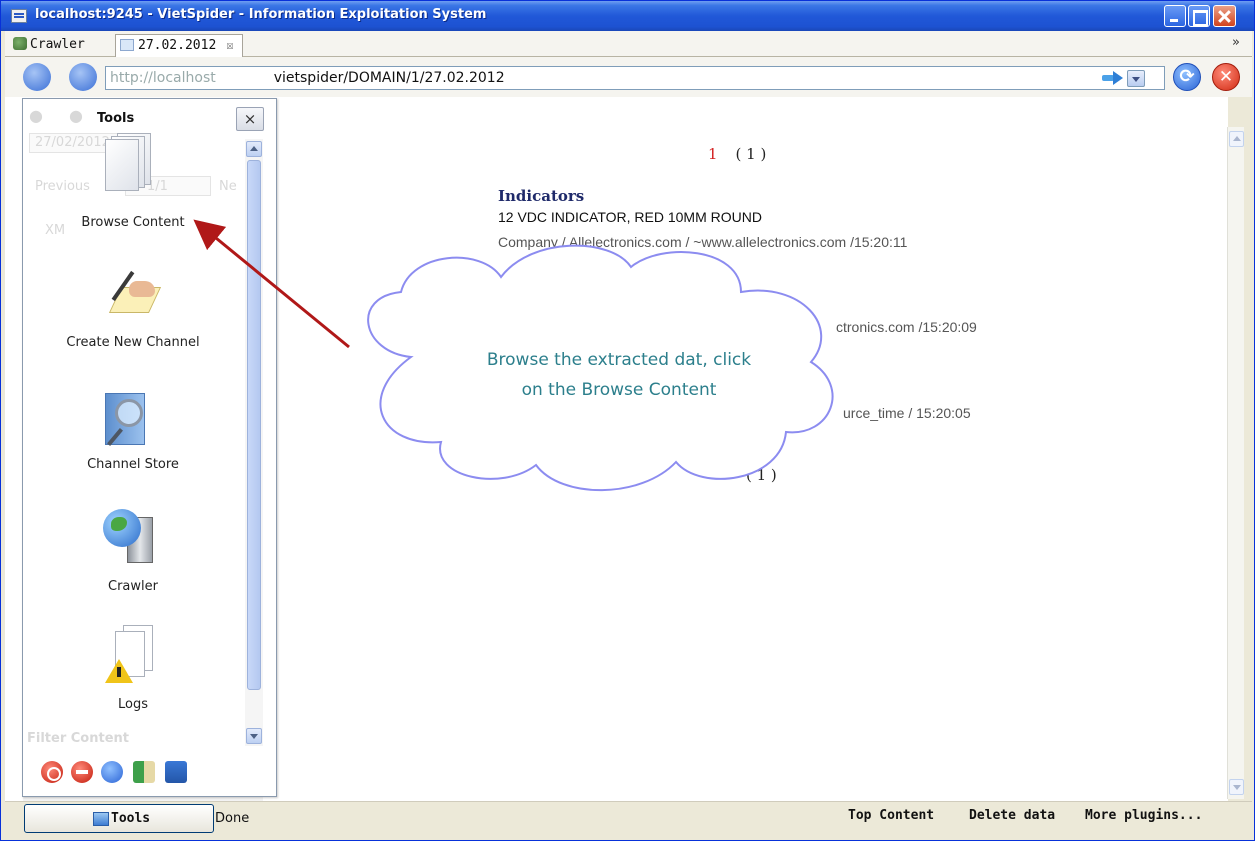  What do you see at coordinates (271, 284) in the screenshot?
I see `callout-arrow` at bounding box center [271, 284].